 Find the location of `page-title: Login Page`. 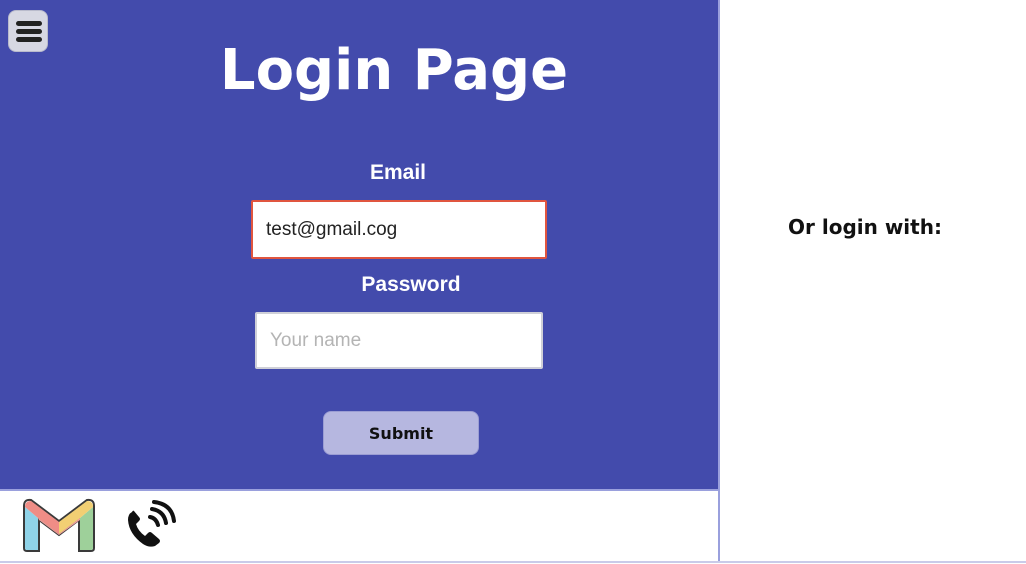

page-title: Login Page is located at coordinates (394, 70).